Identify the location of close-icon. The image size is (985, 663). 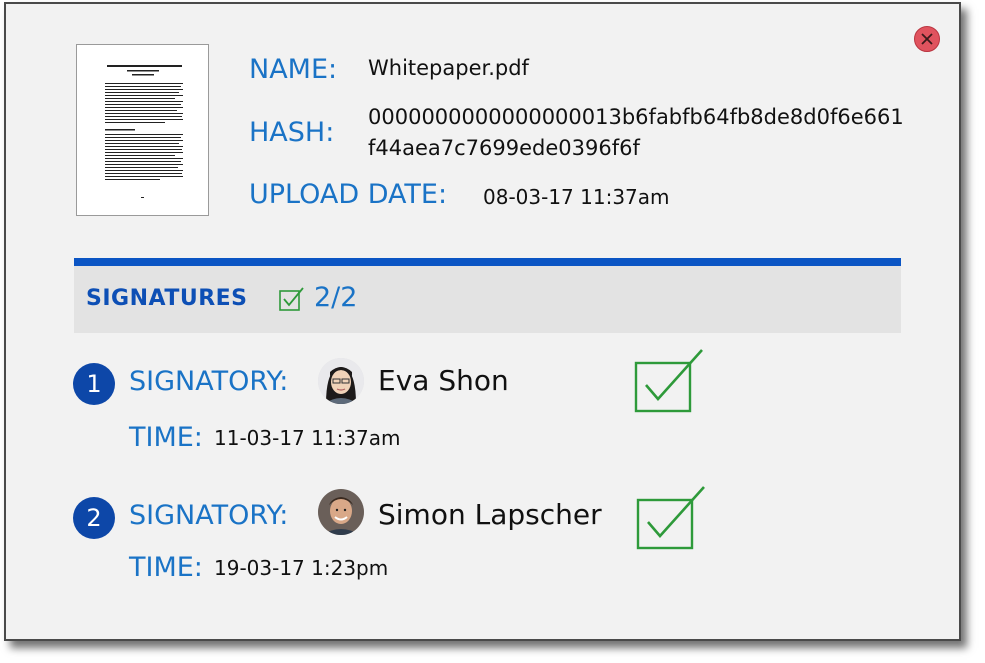
(927, 39).